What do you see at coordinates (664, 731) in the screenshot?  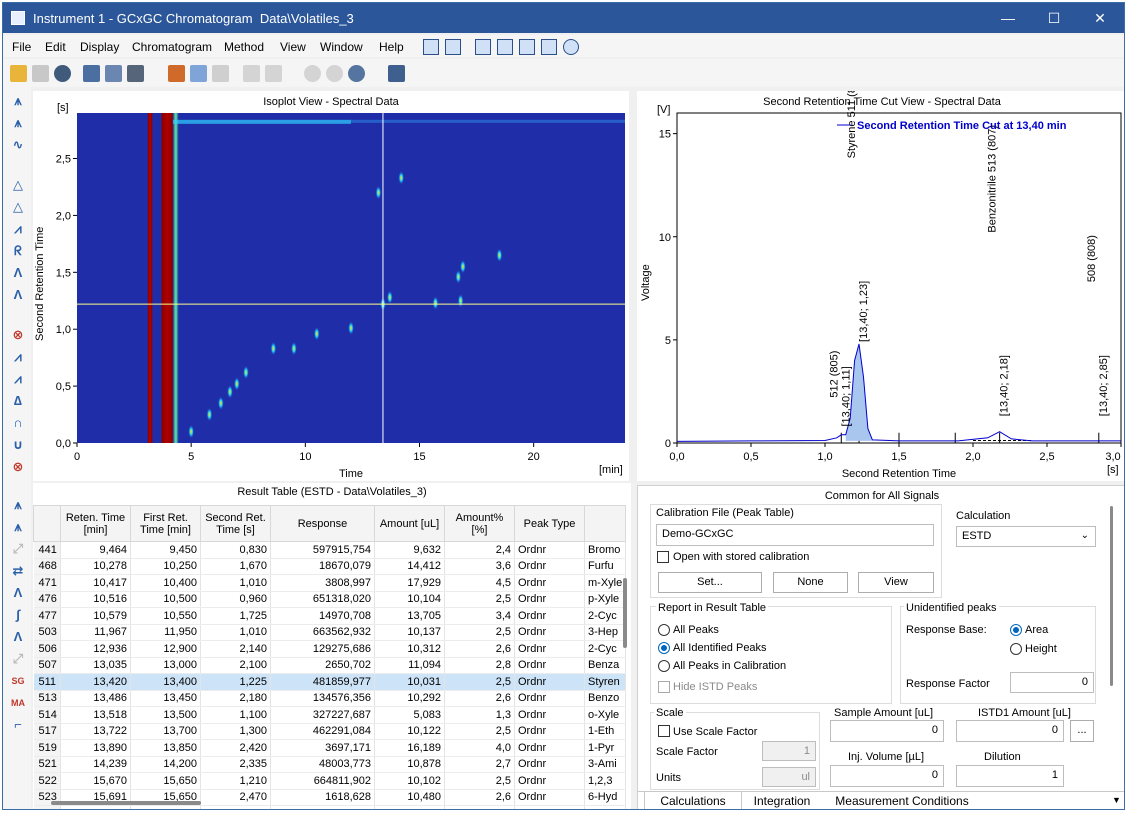 I see `use-scale-checkbox` at bounding box center [664, 731].